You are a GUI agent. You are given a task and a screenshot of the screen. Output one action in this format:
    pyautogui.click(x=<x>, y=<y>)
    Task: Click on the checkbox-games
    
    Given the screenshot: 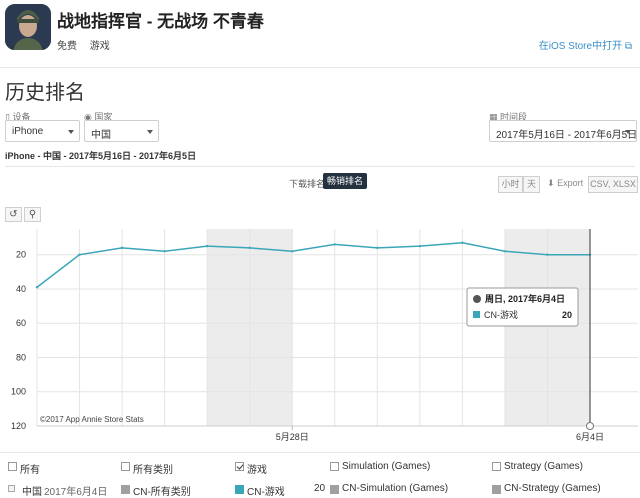 What is the action you would take?
    pyautogui.click(x=239, y=466)
    